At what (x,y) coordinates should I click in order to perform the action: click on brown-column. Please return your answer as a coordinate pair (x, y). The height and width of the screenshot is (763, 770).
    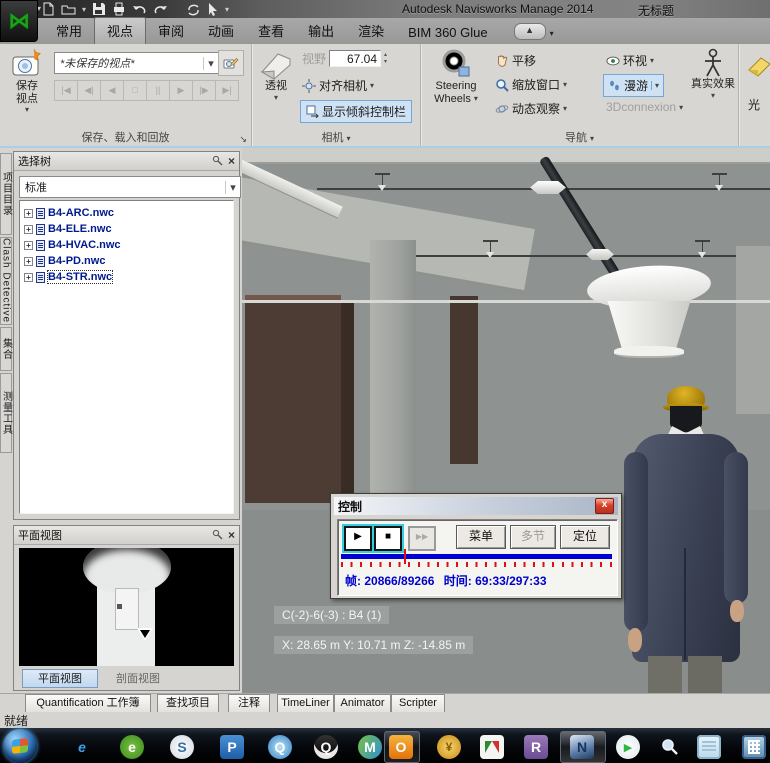
    Looking at the image, I should click on (464, 380).